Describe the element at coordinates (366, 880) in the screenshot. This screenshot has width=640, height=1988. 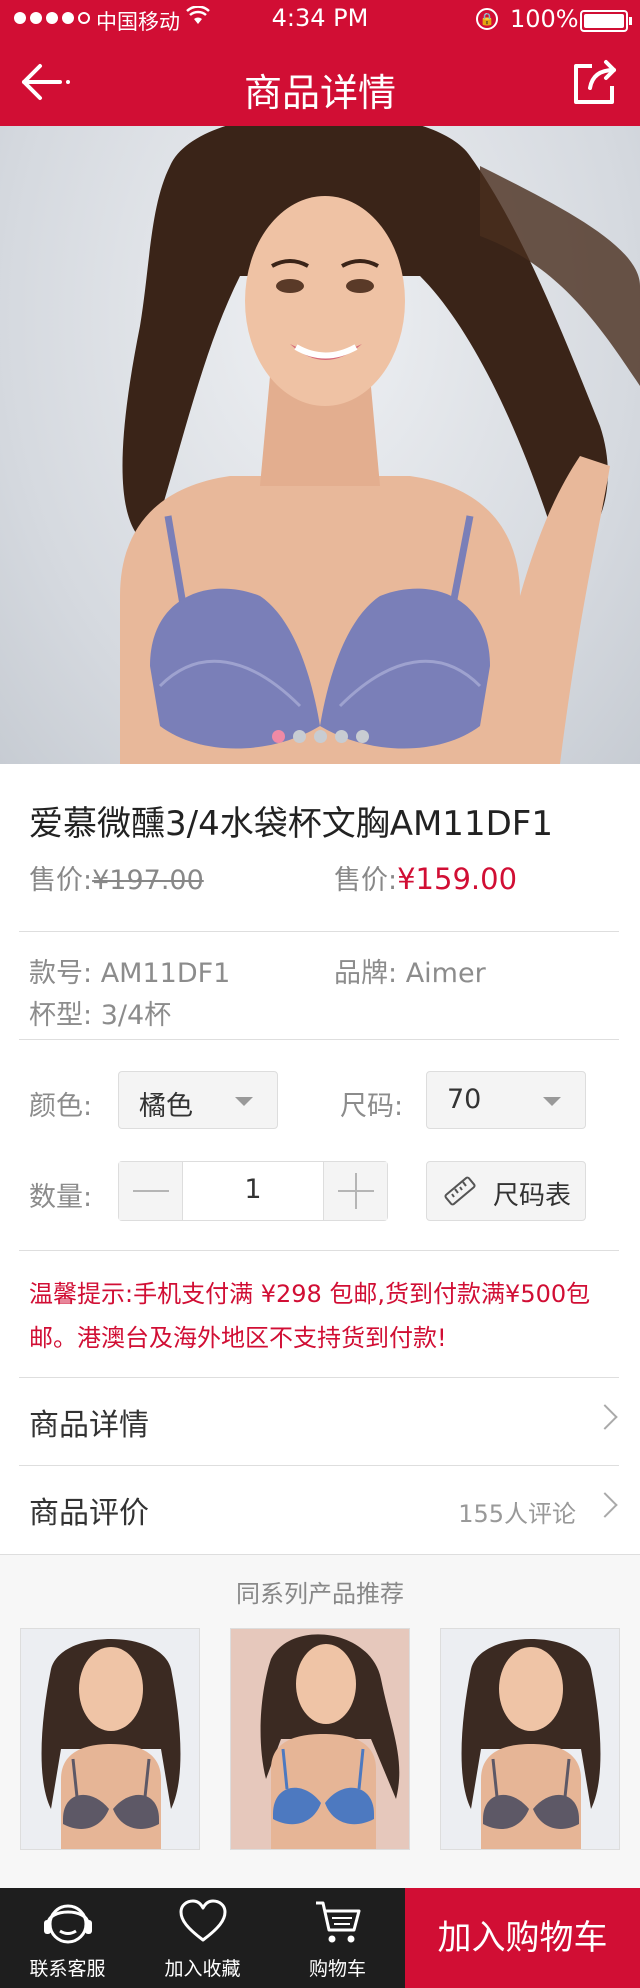
I see `sale-price-label: 售价:` at that location.